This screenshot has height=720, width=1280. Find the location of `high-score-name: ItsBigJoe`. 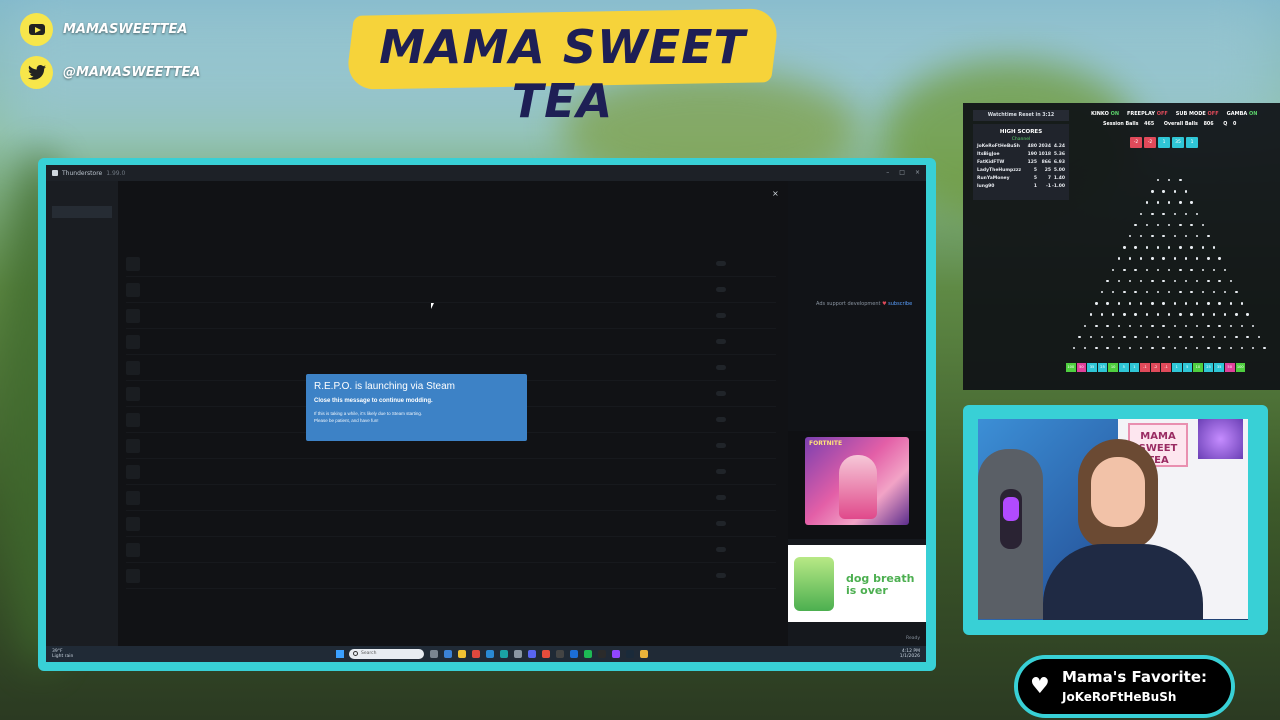

high-score-name: ItsBigJoe is located at coordinates (988, 154).